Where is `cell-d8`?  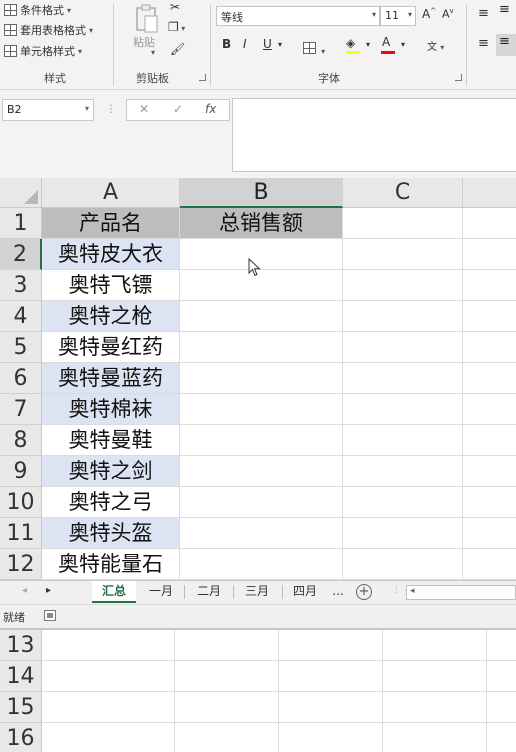 cell-d8 is located at coordinates (489, 440).